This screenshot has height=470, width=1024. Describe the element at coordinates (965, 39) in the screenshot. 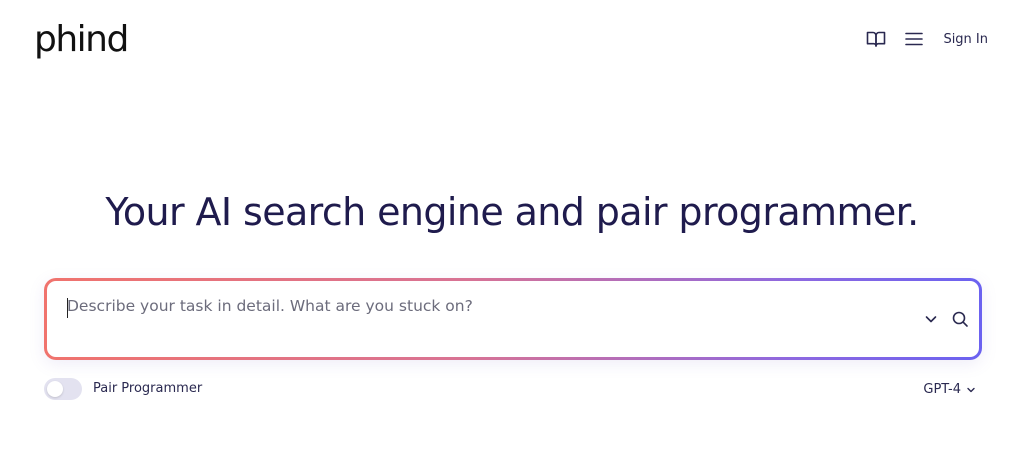

I see `sign-in-link: Sign In` at that location.